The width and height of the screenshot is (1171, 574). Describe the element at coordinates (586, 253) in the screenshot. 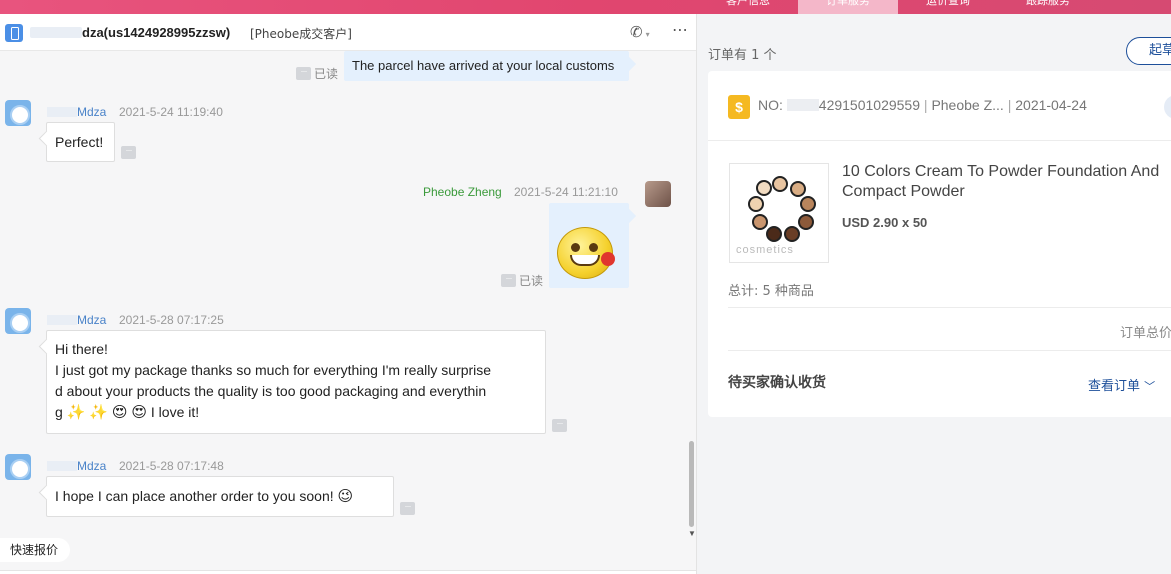

I see `smile-rose-sticker-icon` at that location.